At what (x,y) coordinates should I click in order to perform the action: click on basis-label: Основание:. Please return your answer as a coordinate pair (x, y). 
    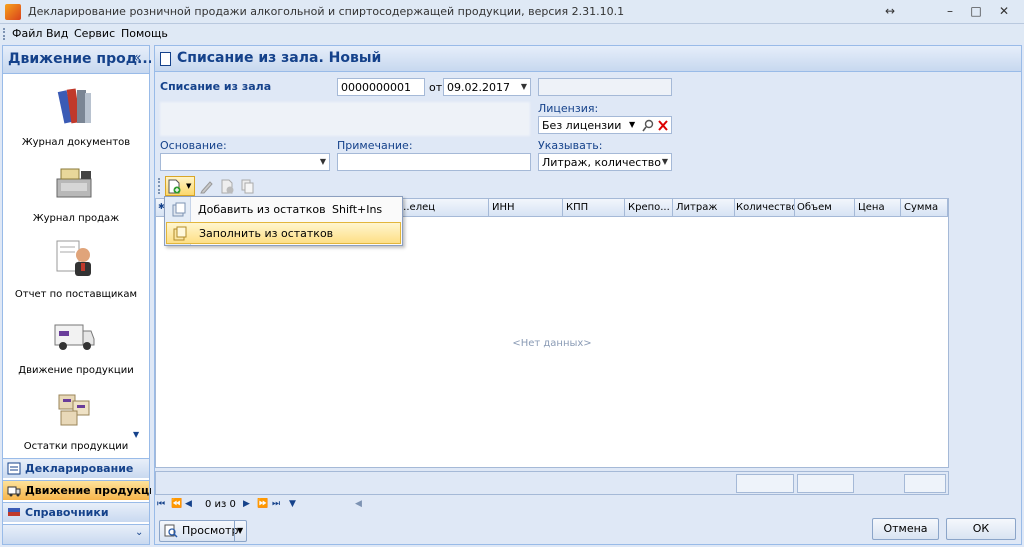
    Looking at the image, I should click on (193, 145).